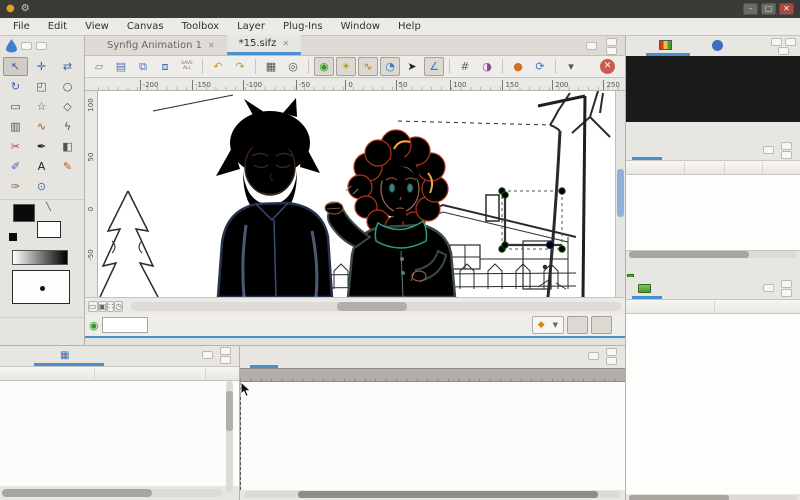 This screenshot has width=800, height=500. Describe the element at coordinates (368, 66) in the screenshot. I see `spline-nodes-toggle: ∿` at that location.